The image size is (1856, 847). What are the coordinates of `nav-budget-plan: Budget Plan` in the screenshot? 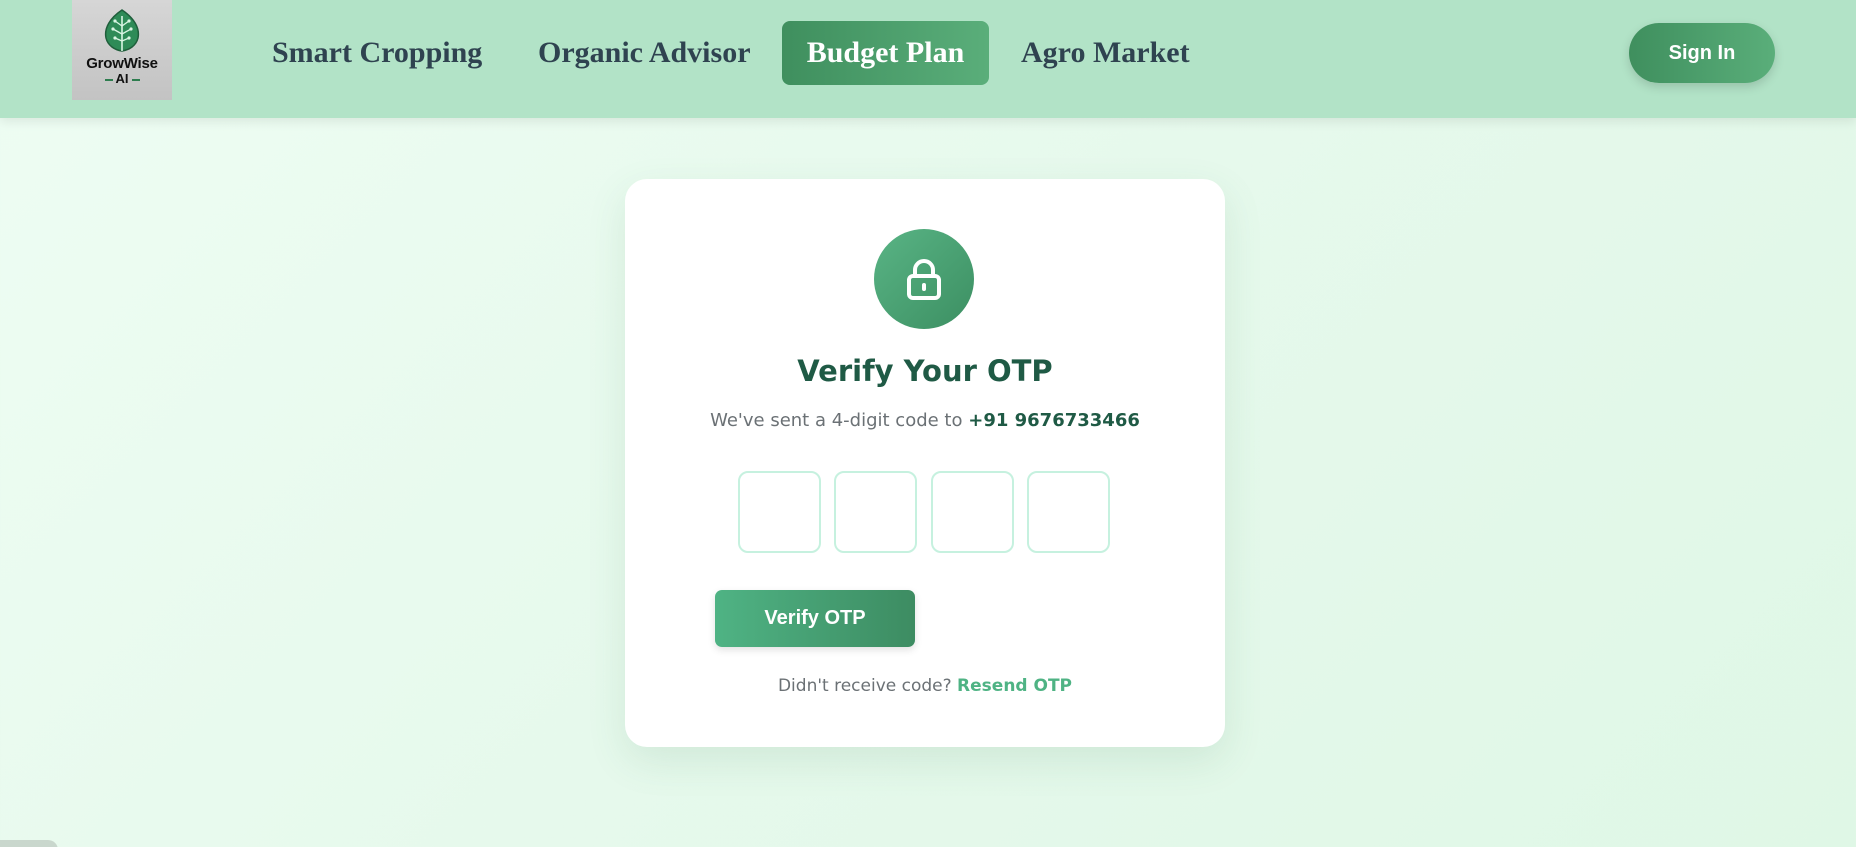 It's located at (885, 53).